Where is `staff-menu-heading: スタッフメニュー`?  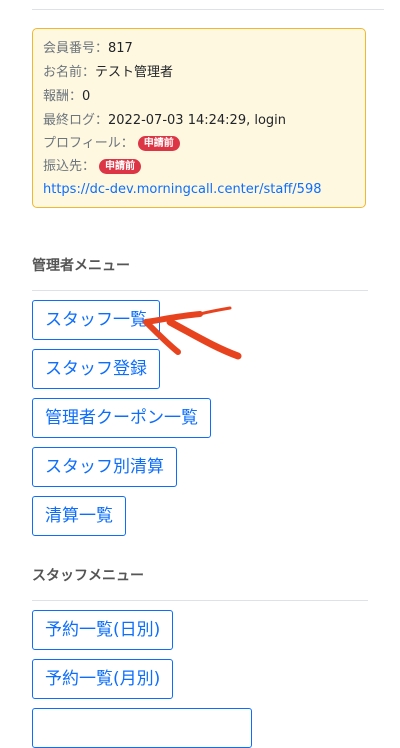
staff-menu-heading: スタッフメニュー is located at coordinates (88, 576).